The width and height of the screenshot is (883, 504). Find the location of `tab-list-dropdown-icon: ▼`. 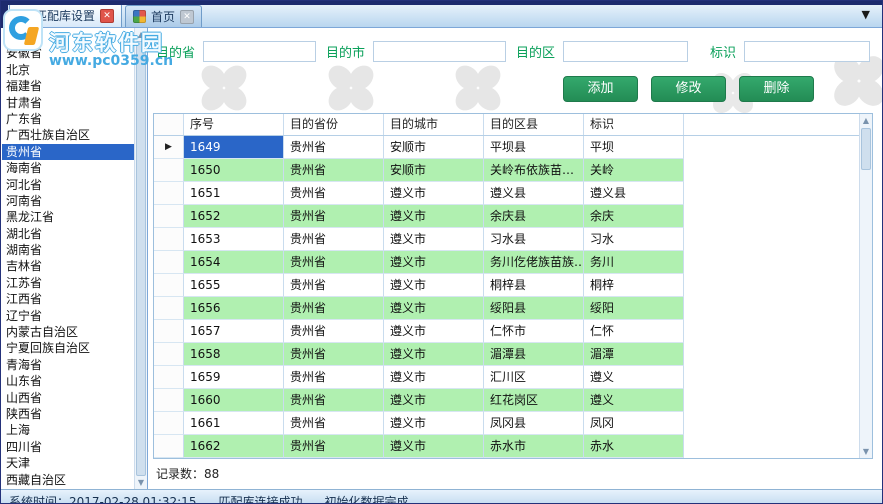

tab-list-dropdown-icon: ▼ is located at coordinates (866, 14).